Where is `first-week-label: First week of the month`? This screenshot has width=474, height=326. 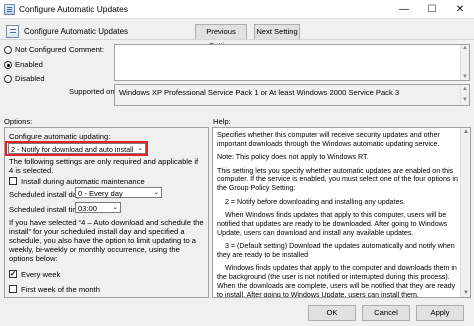
first-week-label: First week of the month is located at coordinates (60, 289).